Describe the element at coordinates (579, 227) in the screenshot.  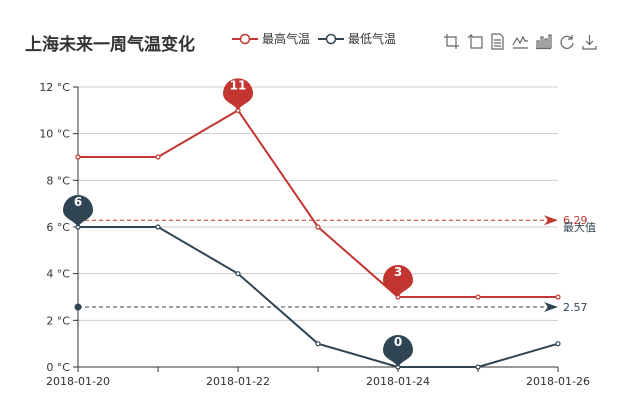
I see `max-line-label-low: 最大值` at that location.